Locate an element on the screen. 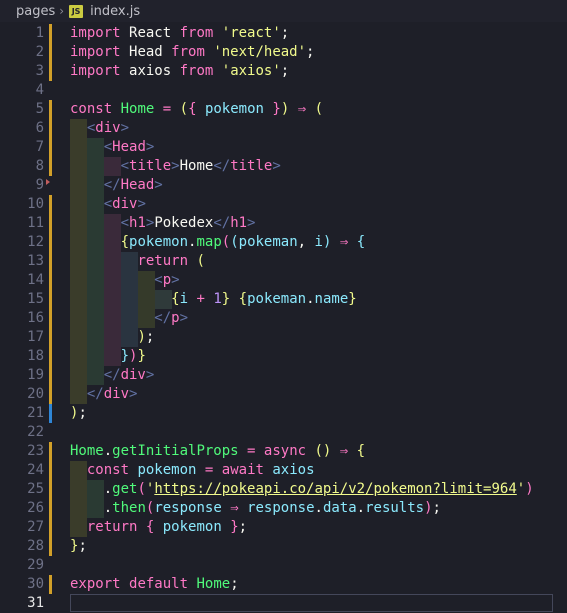 This screenshot has width=567, height=613. breadcrumb-folder: pages is located at coordinates (35, 11).